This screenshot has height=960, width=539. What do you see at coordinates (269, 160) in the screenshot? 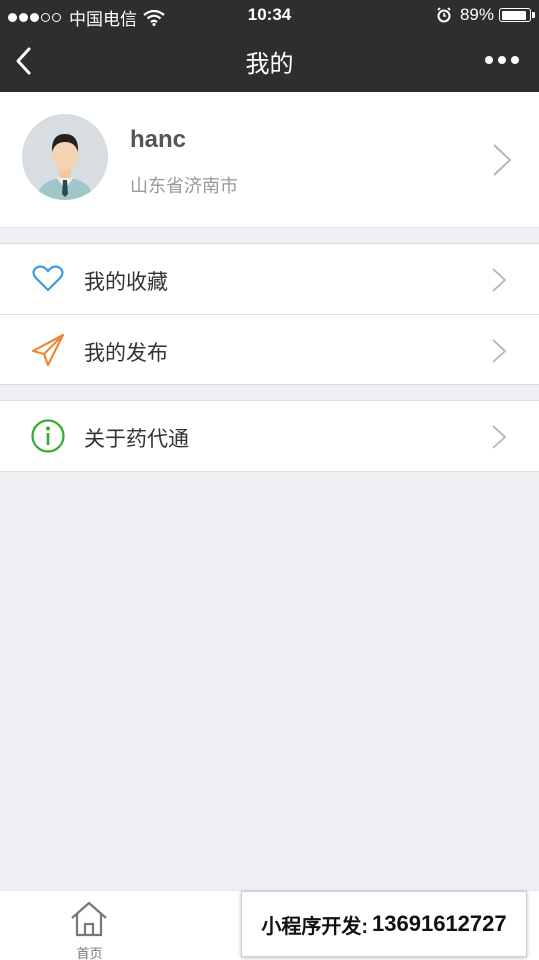
I see `profile-card: hanc 山东省济南市` at bounding box center [269, 160].